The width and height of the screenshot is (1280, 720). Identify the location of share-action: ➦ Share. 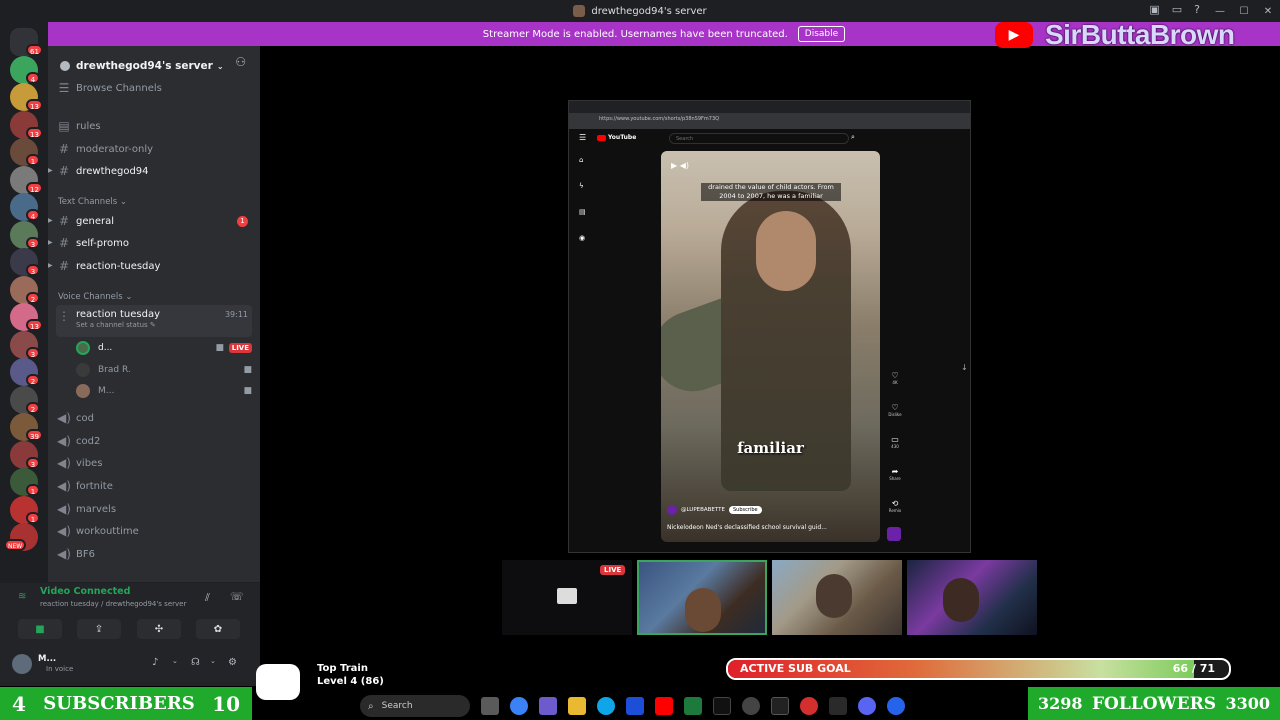
(895, 474).